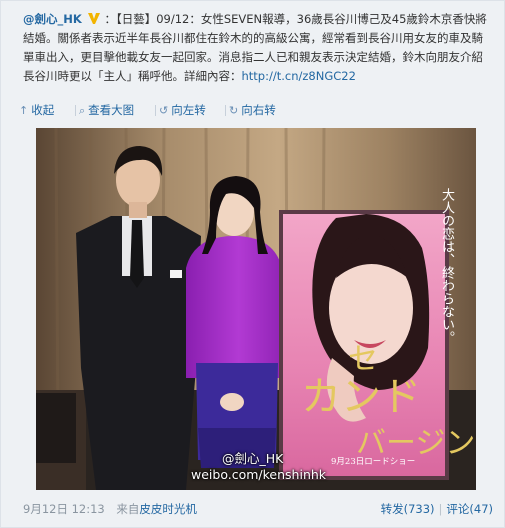 This screenshot has height=528, width=505. Describe the element at coordinates (168, 509) in the screenshot. I see `source-link: 皮皮时光机` at that location.